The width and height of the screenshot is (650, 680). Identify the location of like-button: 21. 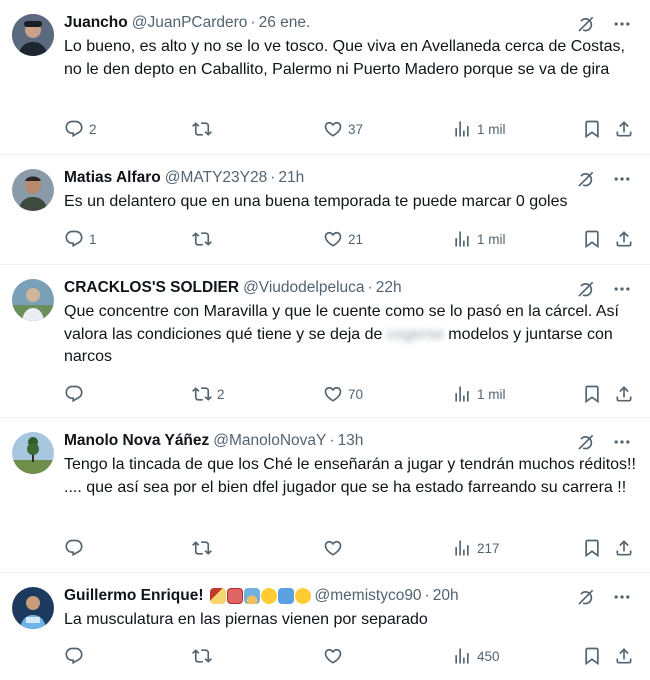
(343, 239).